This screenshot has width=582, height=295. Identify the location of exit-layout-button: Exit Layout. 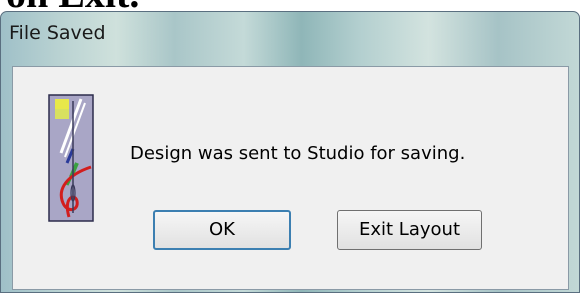
(409, 230).